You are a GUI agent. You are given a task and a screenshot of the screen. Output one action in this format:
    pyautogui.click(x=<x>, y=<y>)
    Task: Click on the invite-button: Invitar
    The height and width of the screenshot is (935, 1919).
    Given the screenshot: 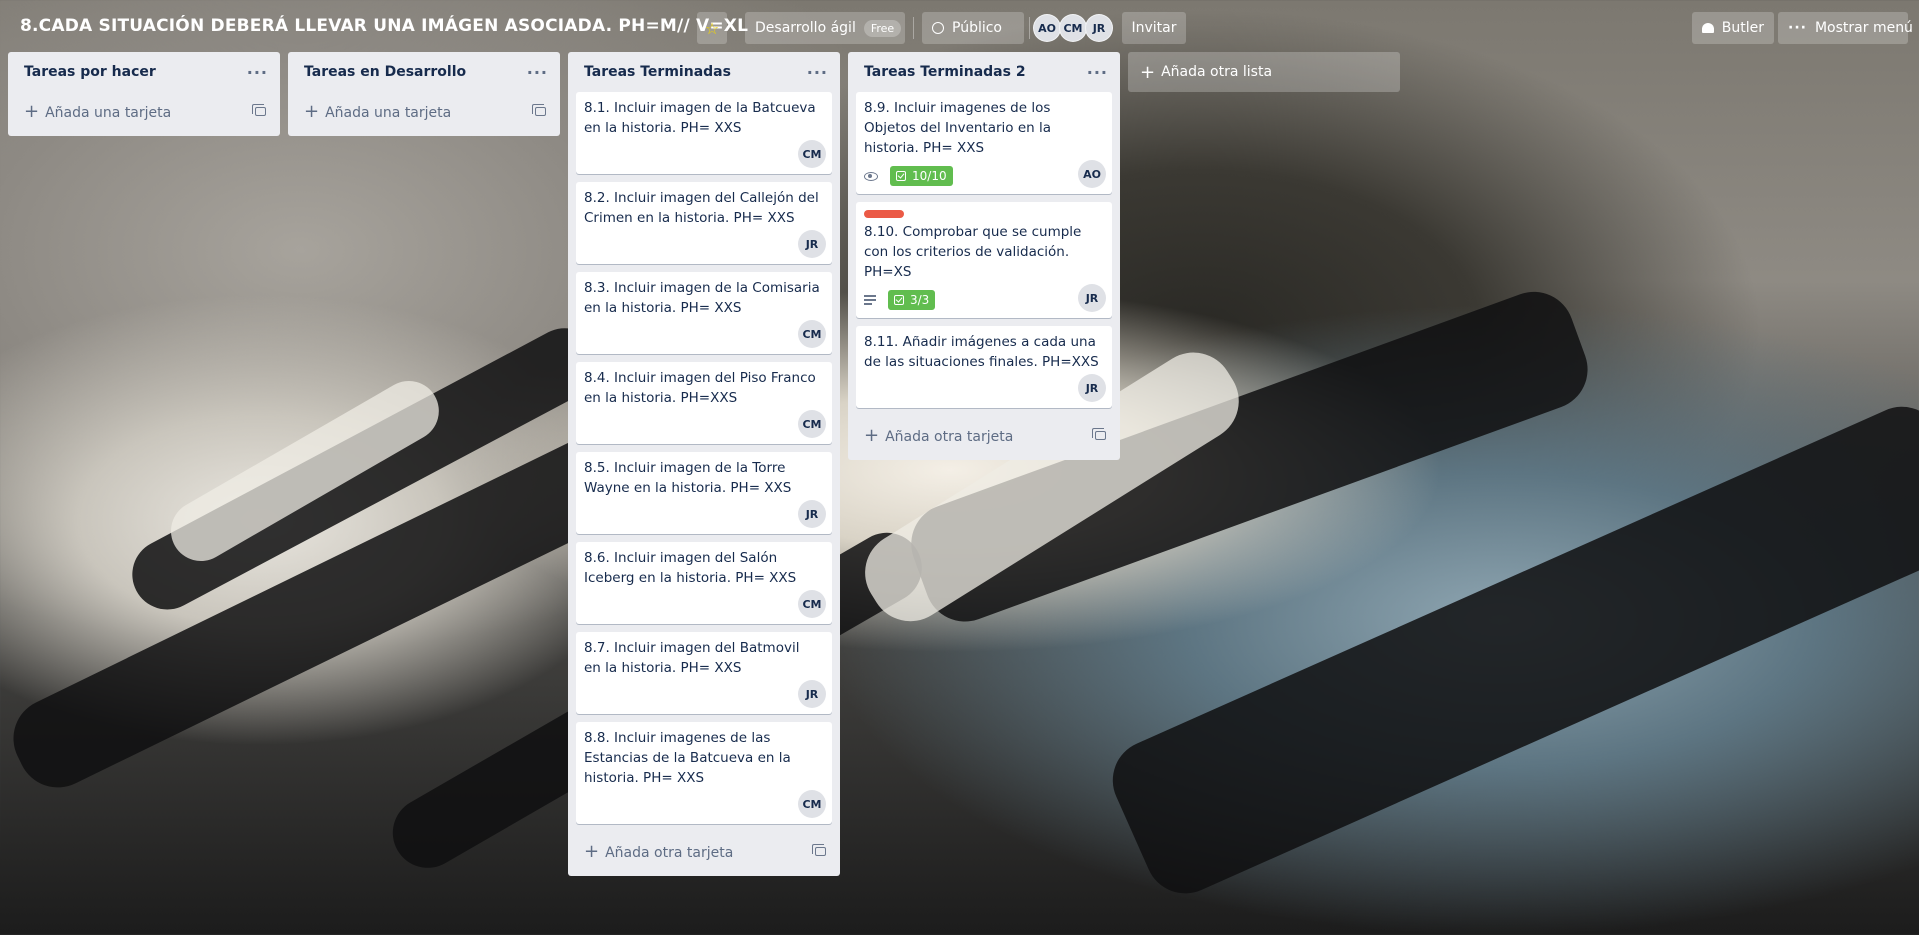 What is the action you would take?
    pyautogui.click(x=1154, y=28)
    